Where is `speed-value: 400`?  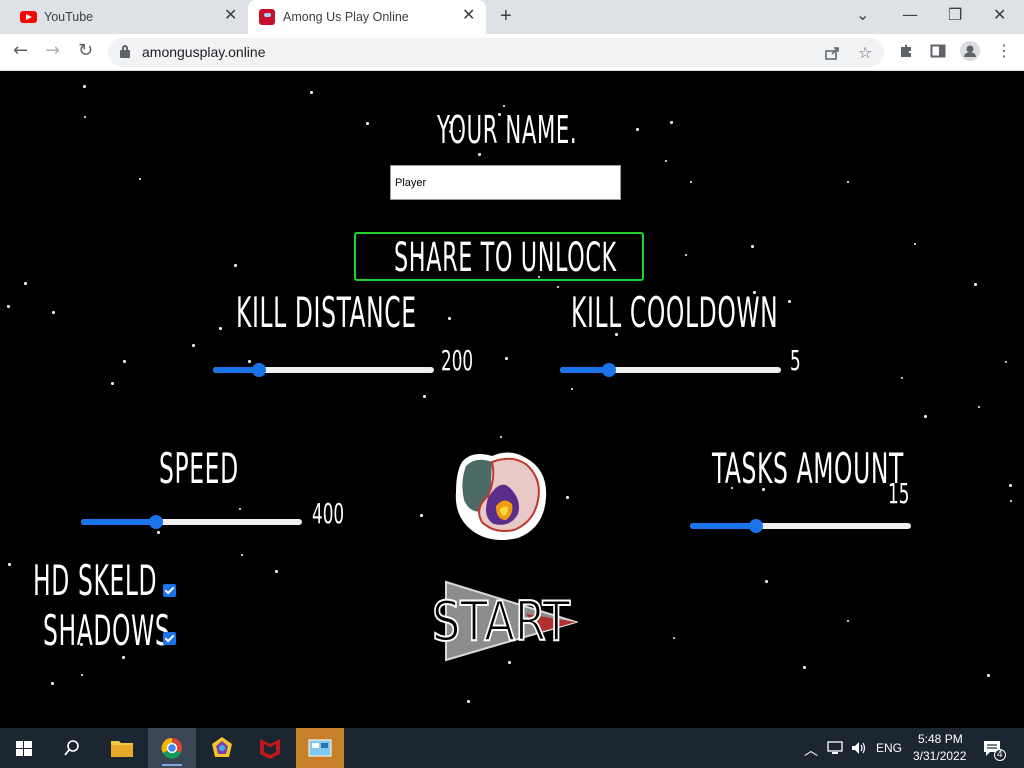
speed-value: 400 is located at coordinates (328, 513).